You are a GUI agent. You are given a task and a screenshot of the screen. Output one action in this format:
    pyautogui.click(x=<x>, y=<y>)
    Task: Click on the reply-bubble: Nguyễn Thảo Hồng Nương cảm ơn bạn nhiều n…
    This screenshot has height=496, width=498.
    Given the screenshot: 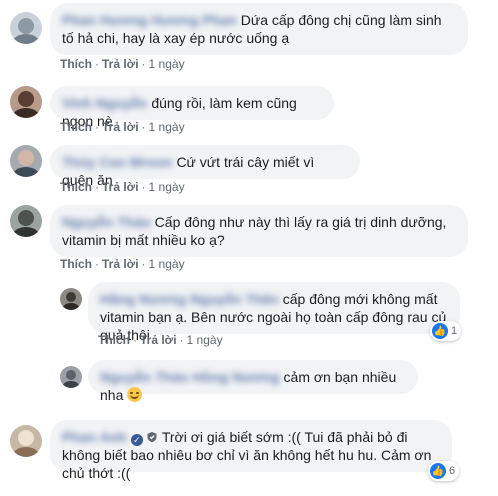 What is the action you would take?
    pyautogui.click(x=253, y=381)
    